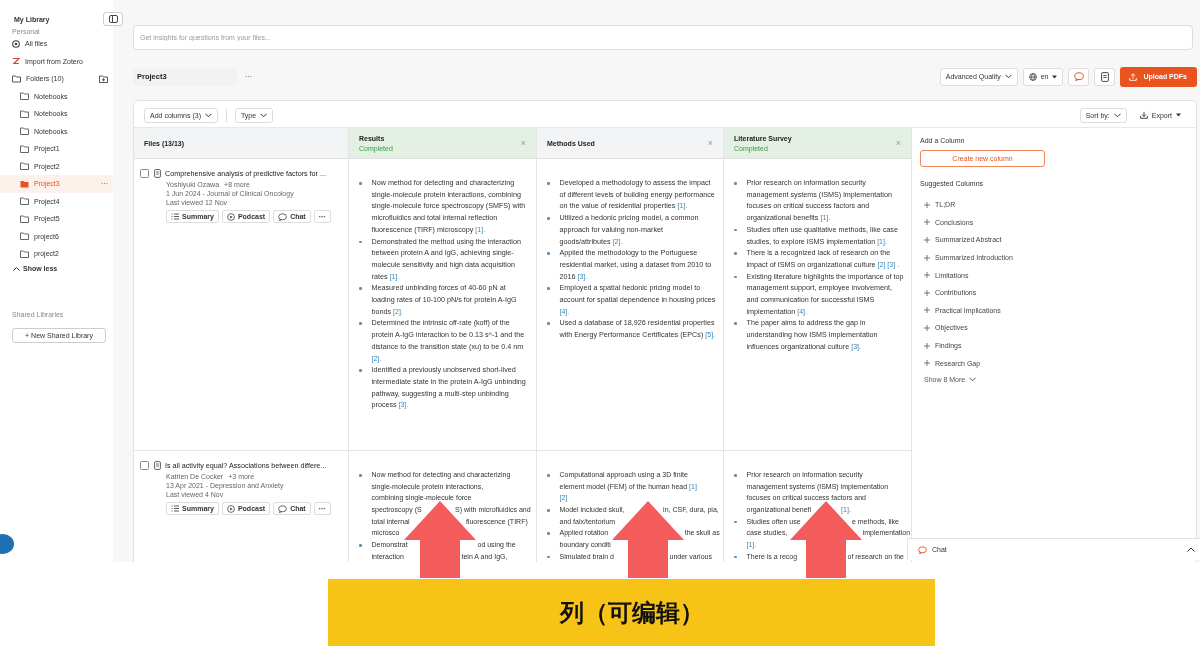 The width and height of the screenshot is (1200, 661). I want to click on files-icon, so click(16, 43).